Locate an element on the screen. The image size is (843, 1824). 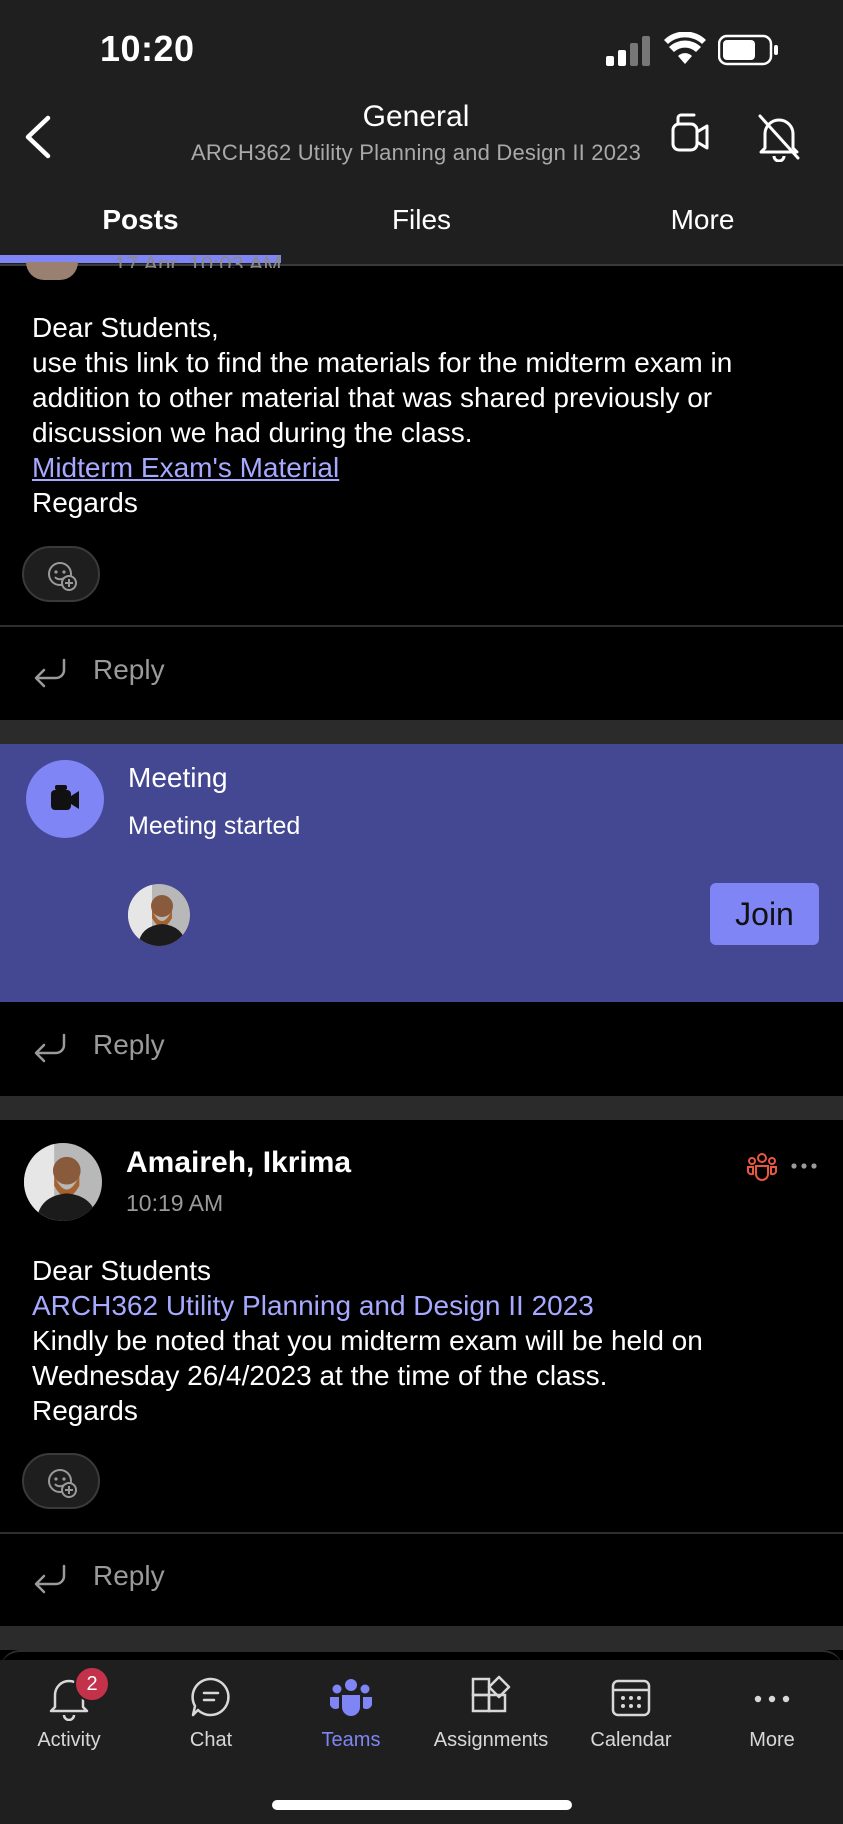
activity-count-badge: 2 is located at coordinates (92, 1684).